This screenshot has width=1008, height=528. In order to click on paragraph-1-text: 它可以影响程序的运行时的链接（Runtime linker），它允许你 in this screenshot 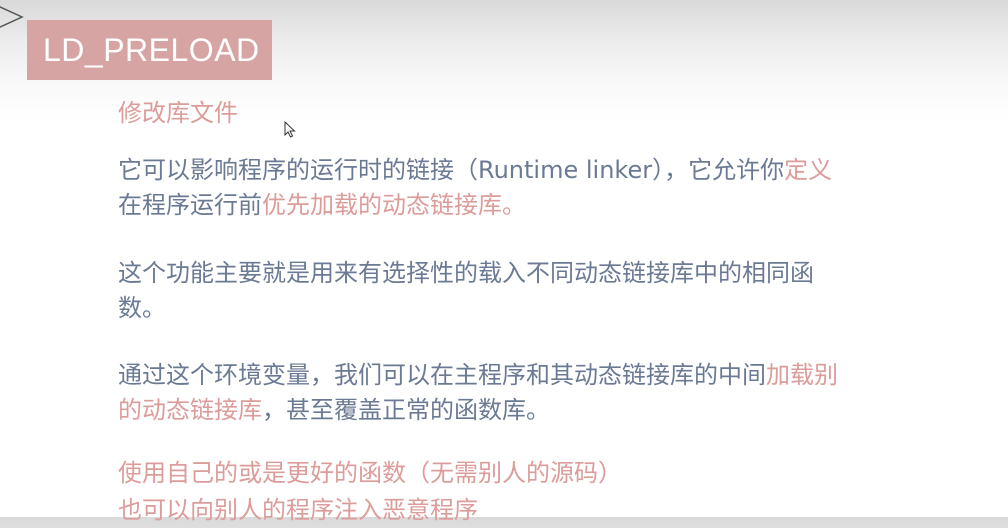, I will do `click(451, 170)`.